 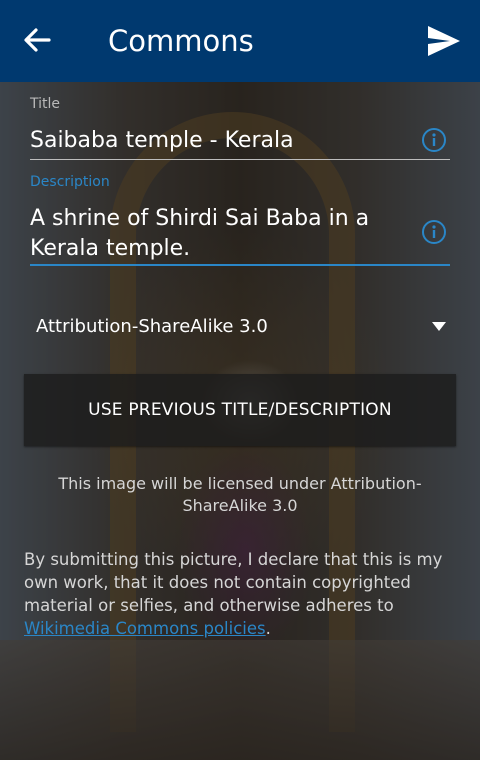 What do you see at coordinates (439, 326) in the screenshot?
I see `dropdown-arrow-icon` at bounding box center [439, 326].